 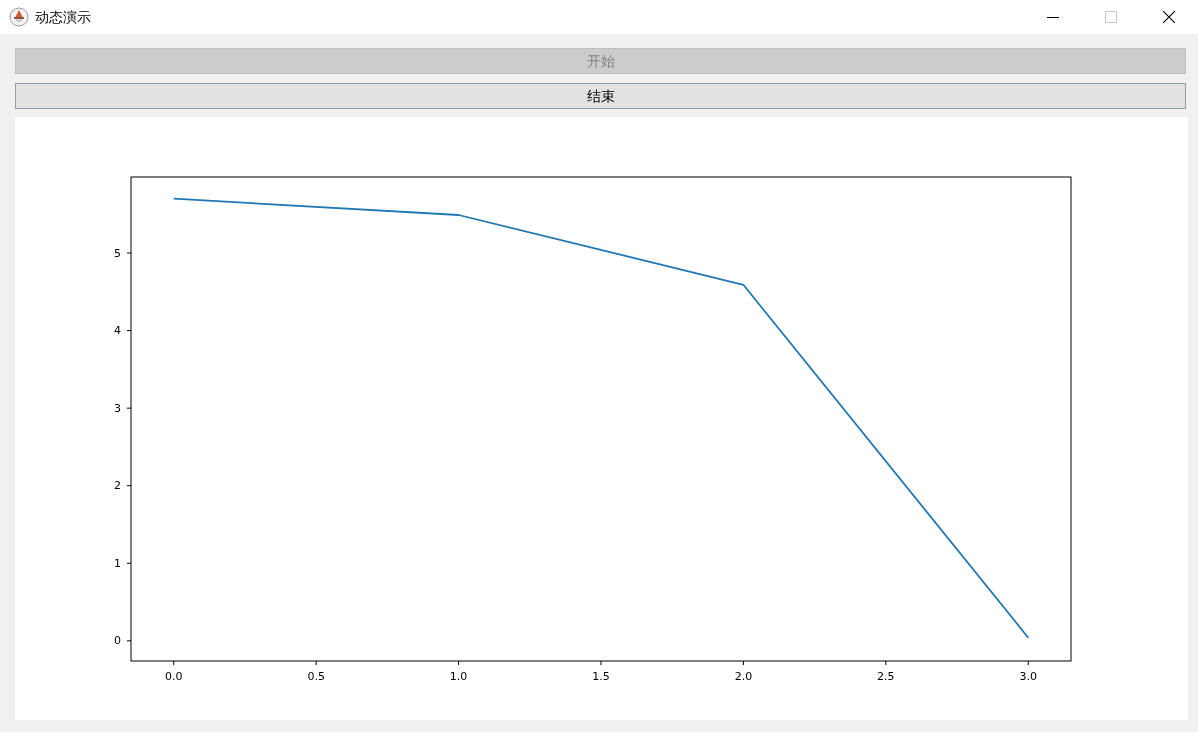 I want to click on x-tick-label: 2.0, so click(x=743, y=676).